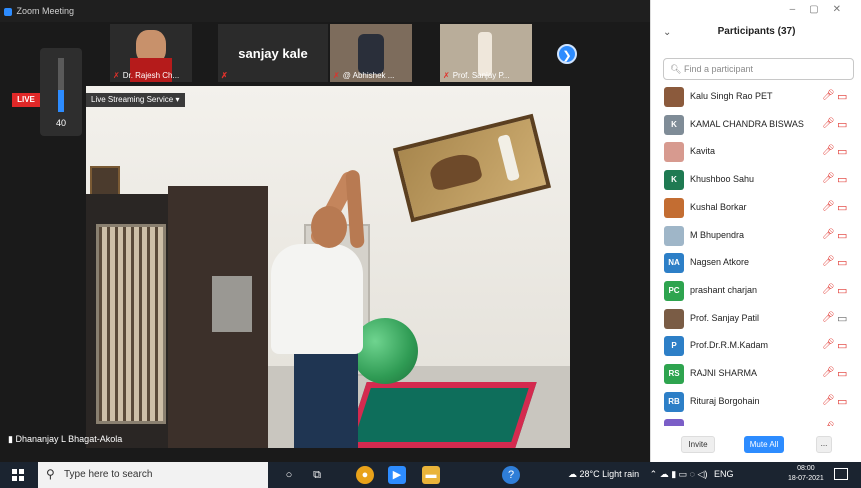 The image size is (861, 488). What do you see at coordinates (756, 374) in the screenshot?
I see `participant-row: RS RAJNI SHARMA 🎤︎ ▭` at bounding box center [756, 374].